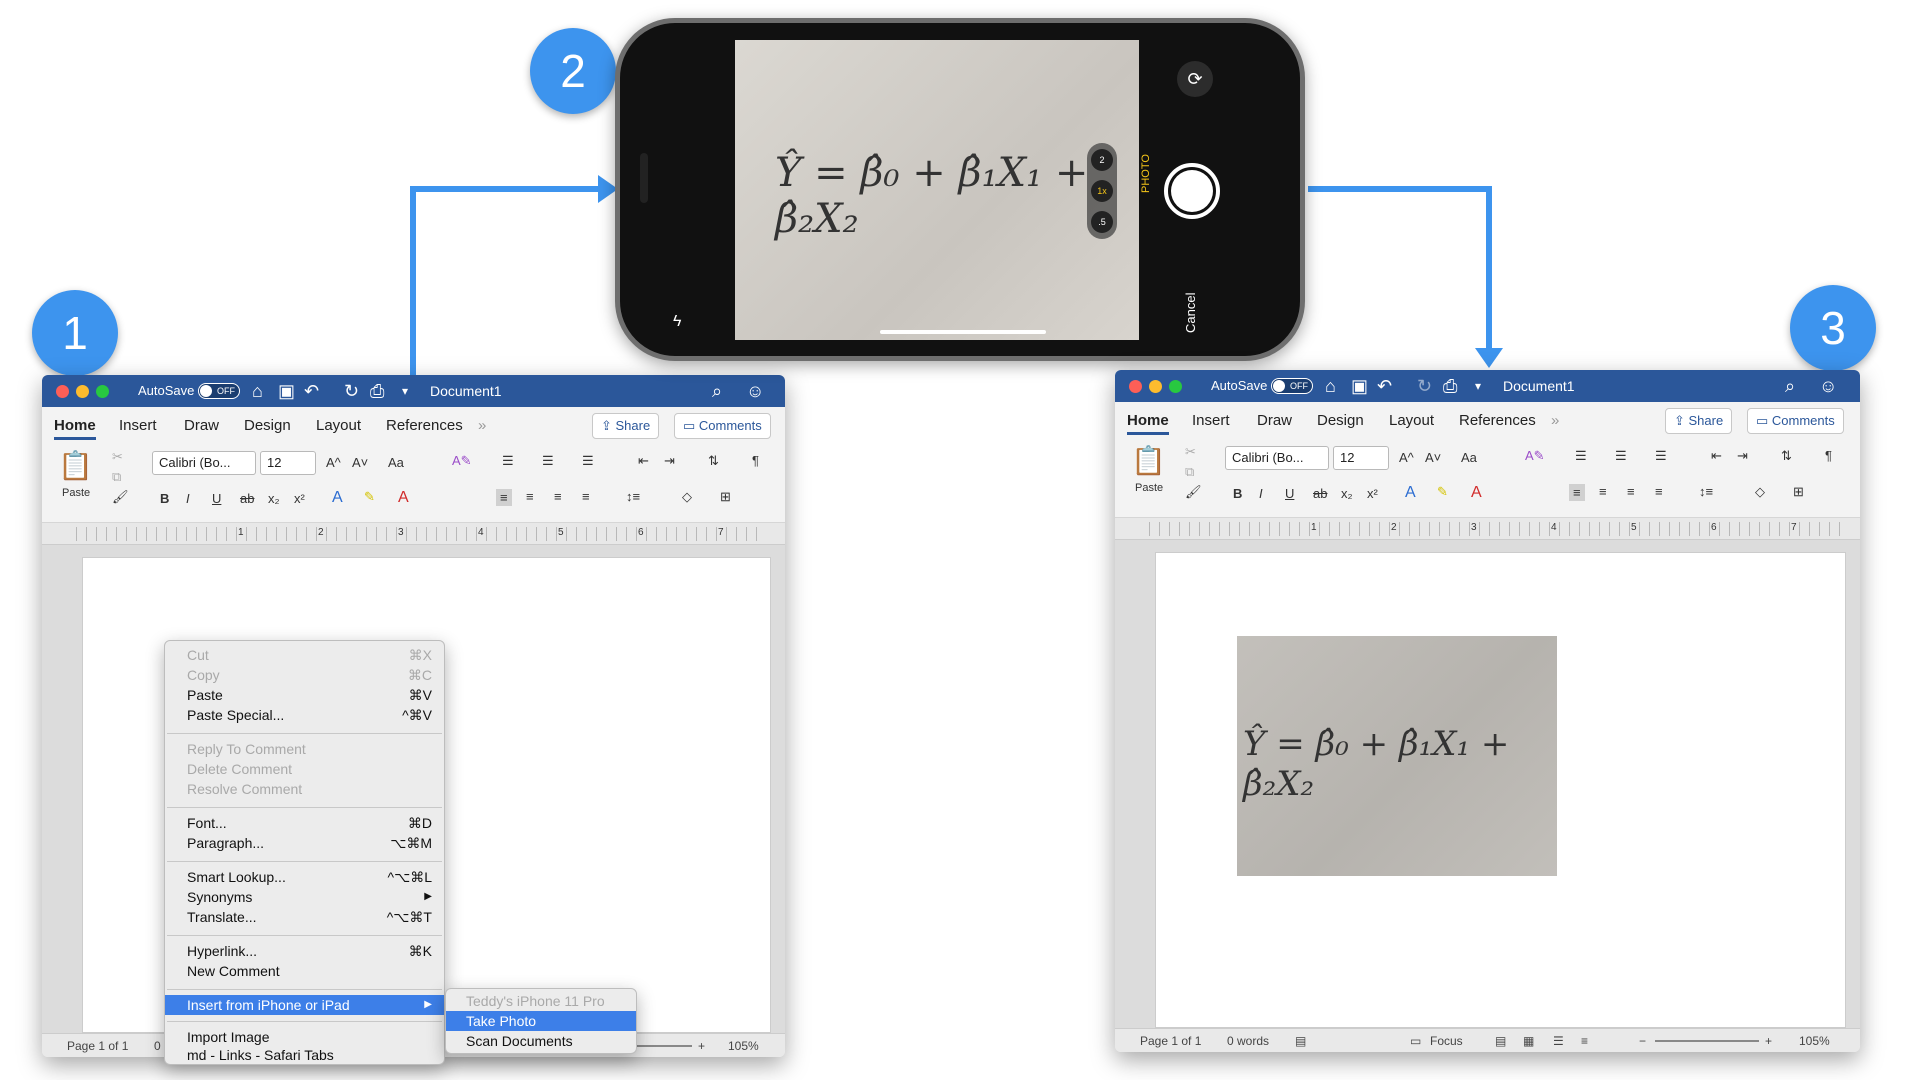 This screenshot has width=1920, height=1080. Describe the element at coordinates (1659, 491) in the screenshot. I see `justify-icon: ≡` at that location.